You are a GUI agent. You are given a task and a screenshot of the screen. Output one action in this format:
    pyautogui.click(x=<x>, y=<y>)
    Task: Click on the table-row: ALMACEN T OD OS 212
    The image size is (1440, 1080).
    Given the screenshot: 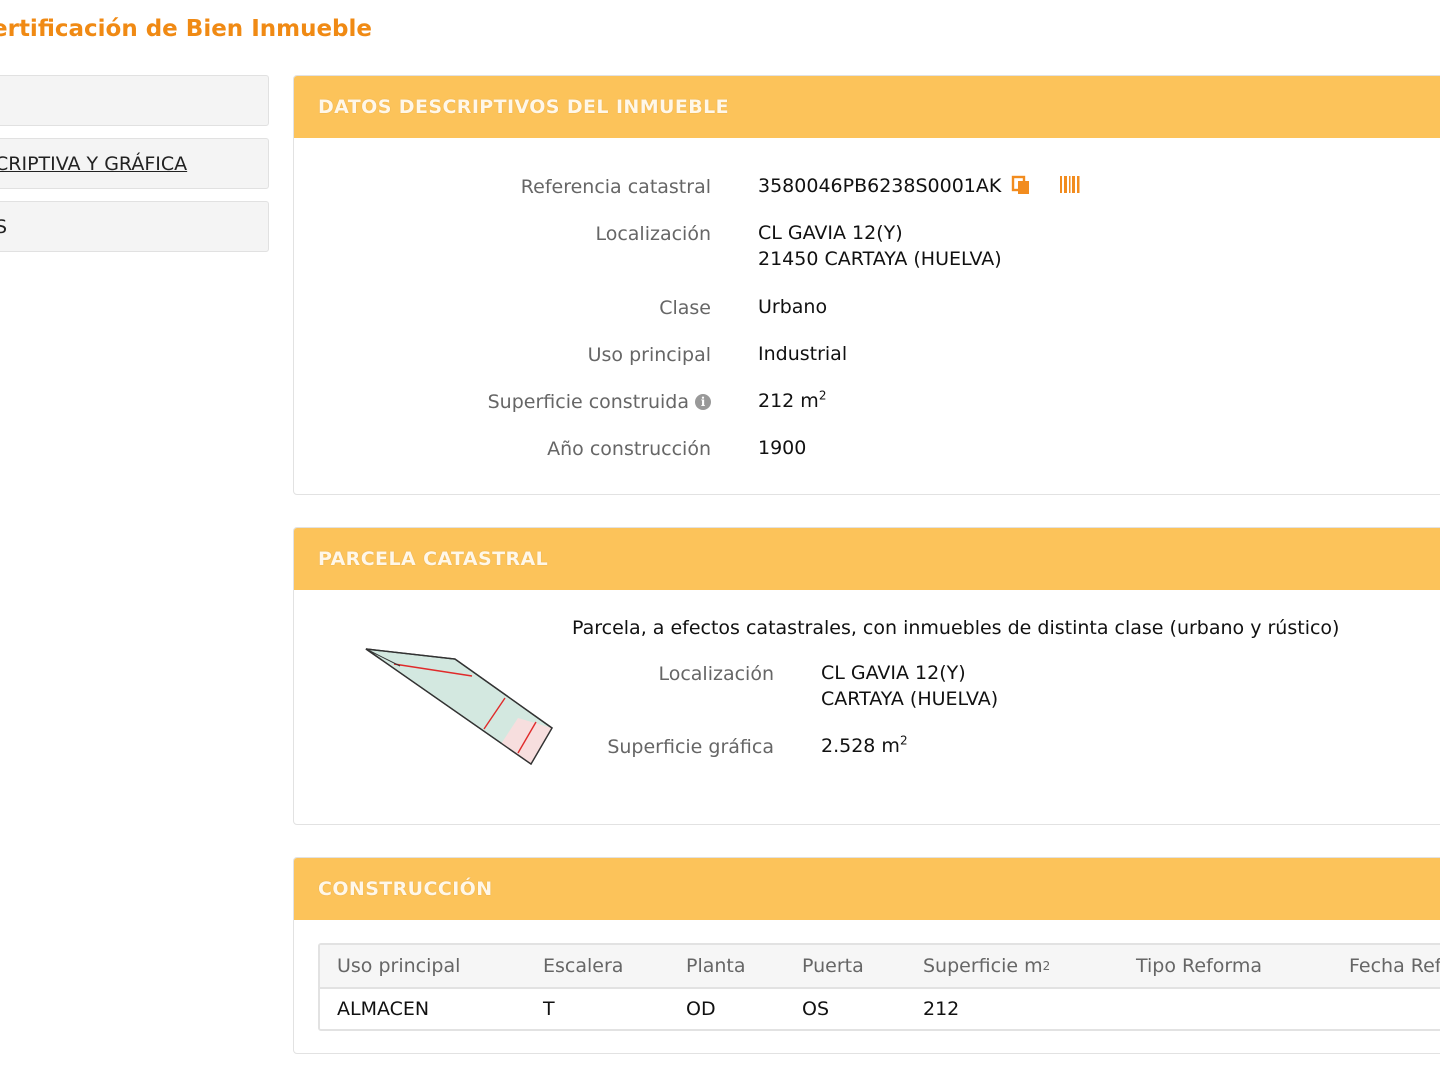 What is the action you would take?
    pyautogui.click(x=880, y=1009)
    